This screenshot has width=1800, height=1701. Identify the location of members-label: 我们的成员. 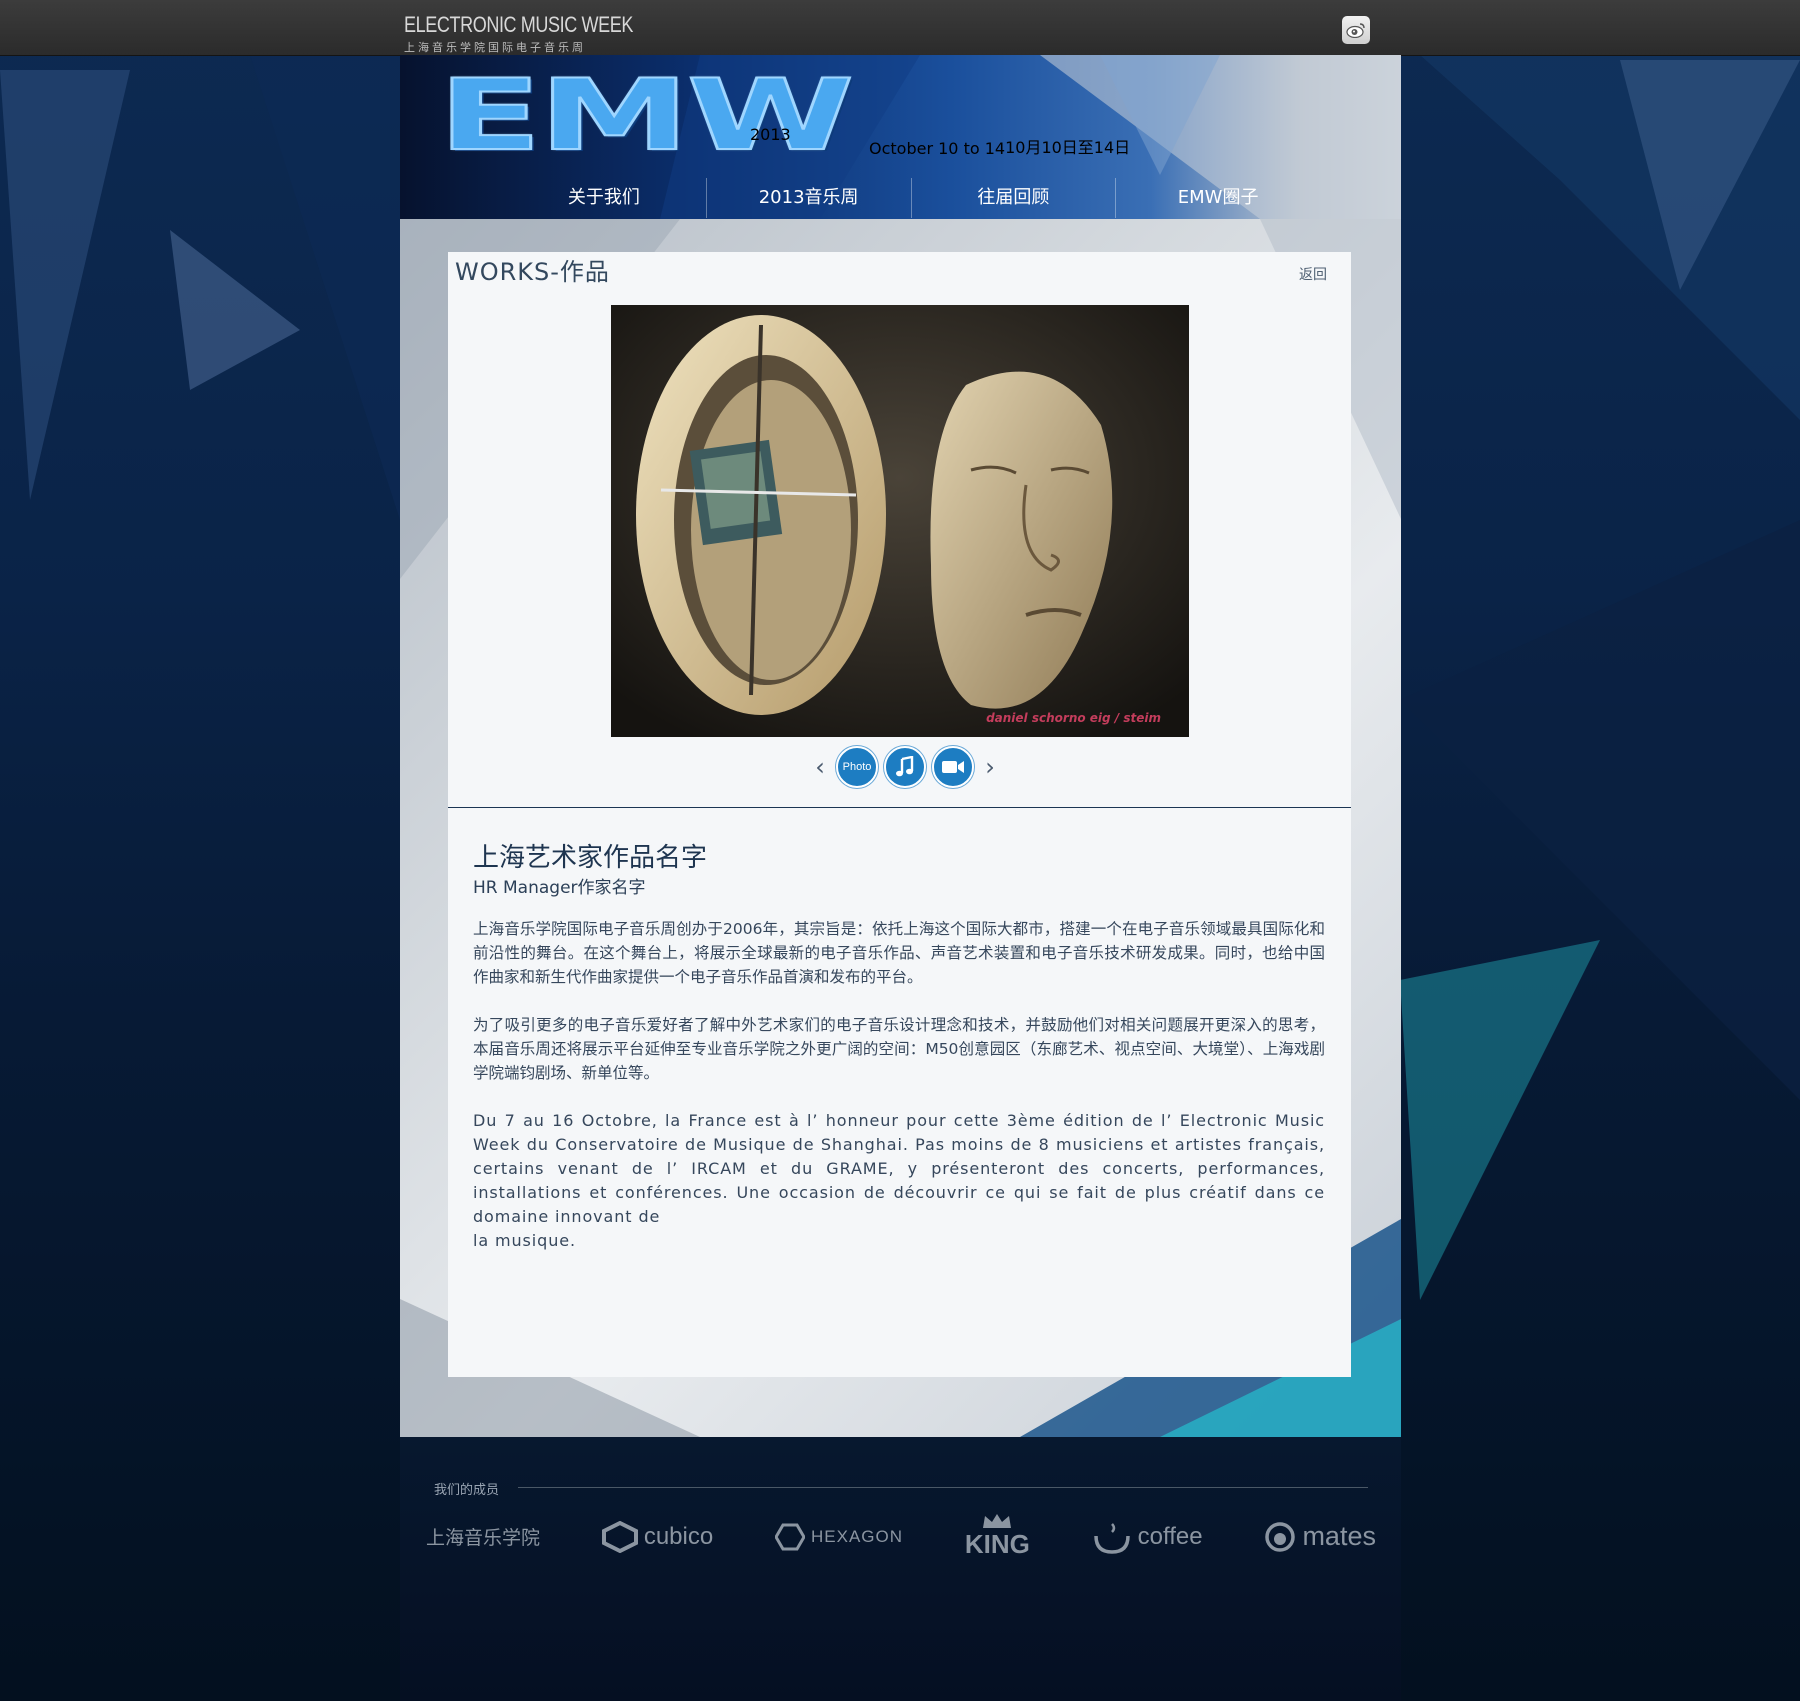
(467, 1490).